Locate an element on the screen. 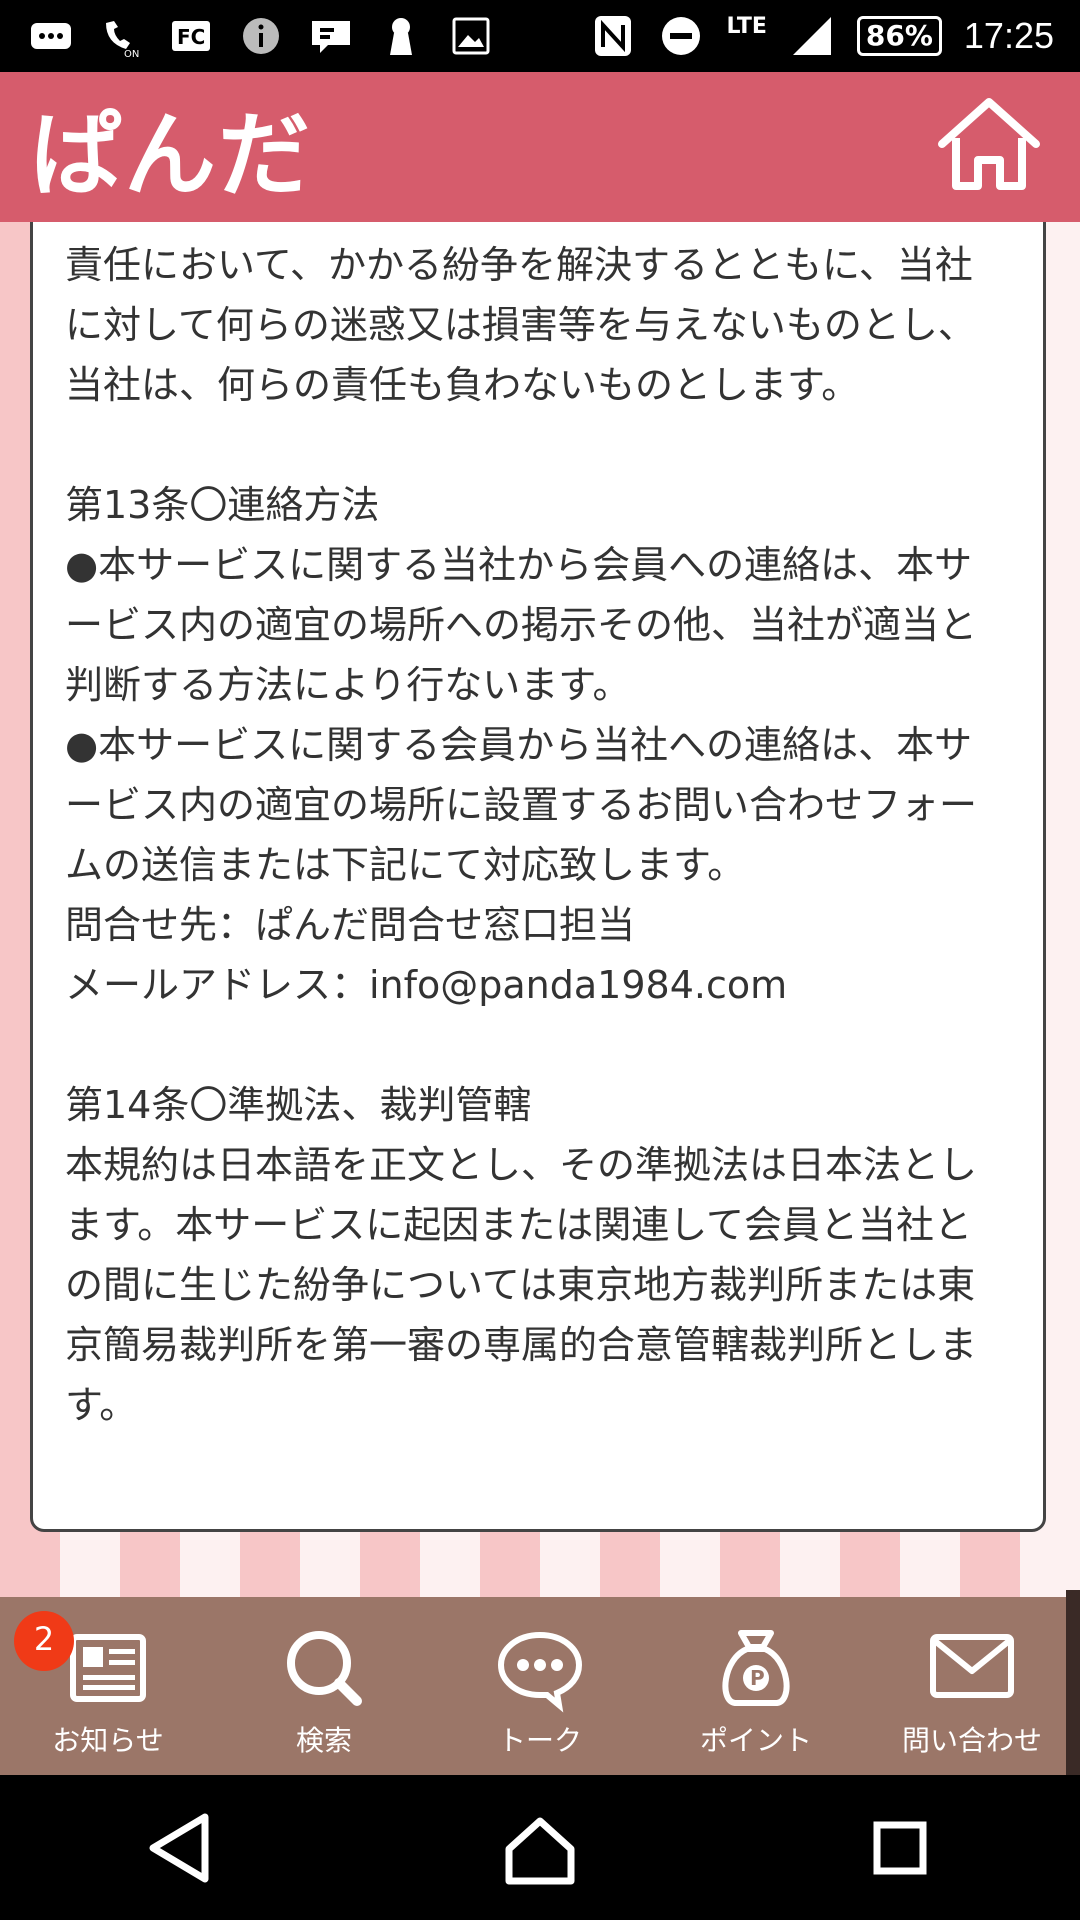  news-icon is located at coordinates (108, 1668).